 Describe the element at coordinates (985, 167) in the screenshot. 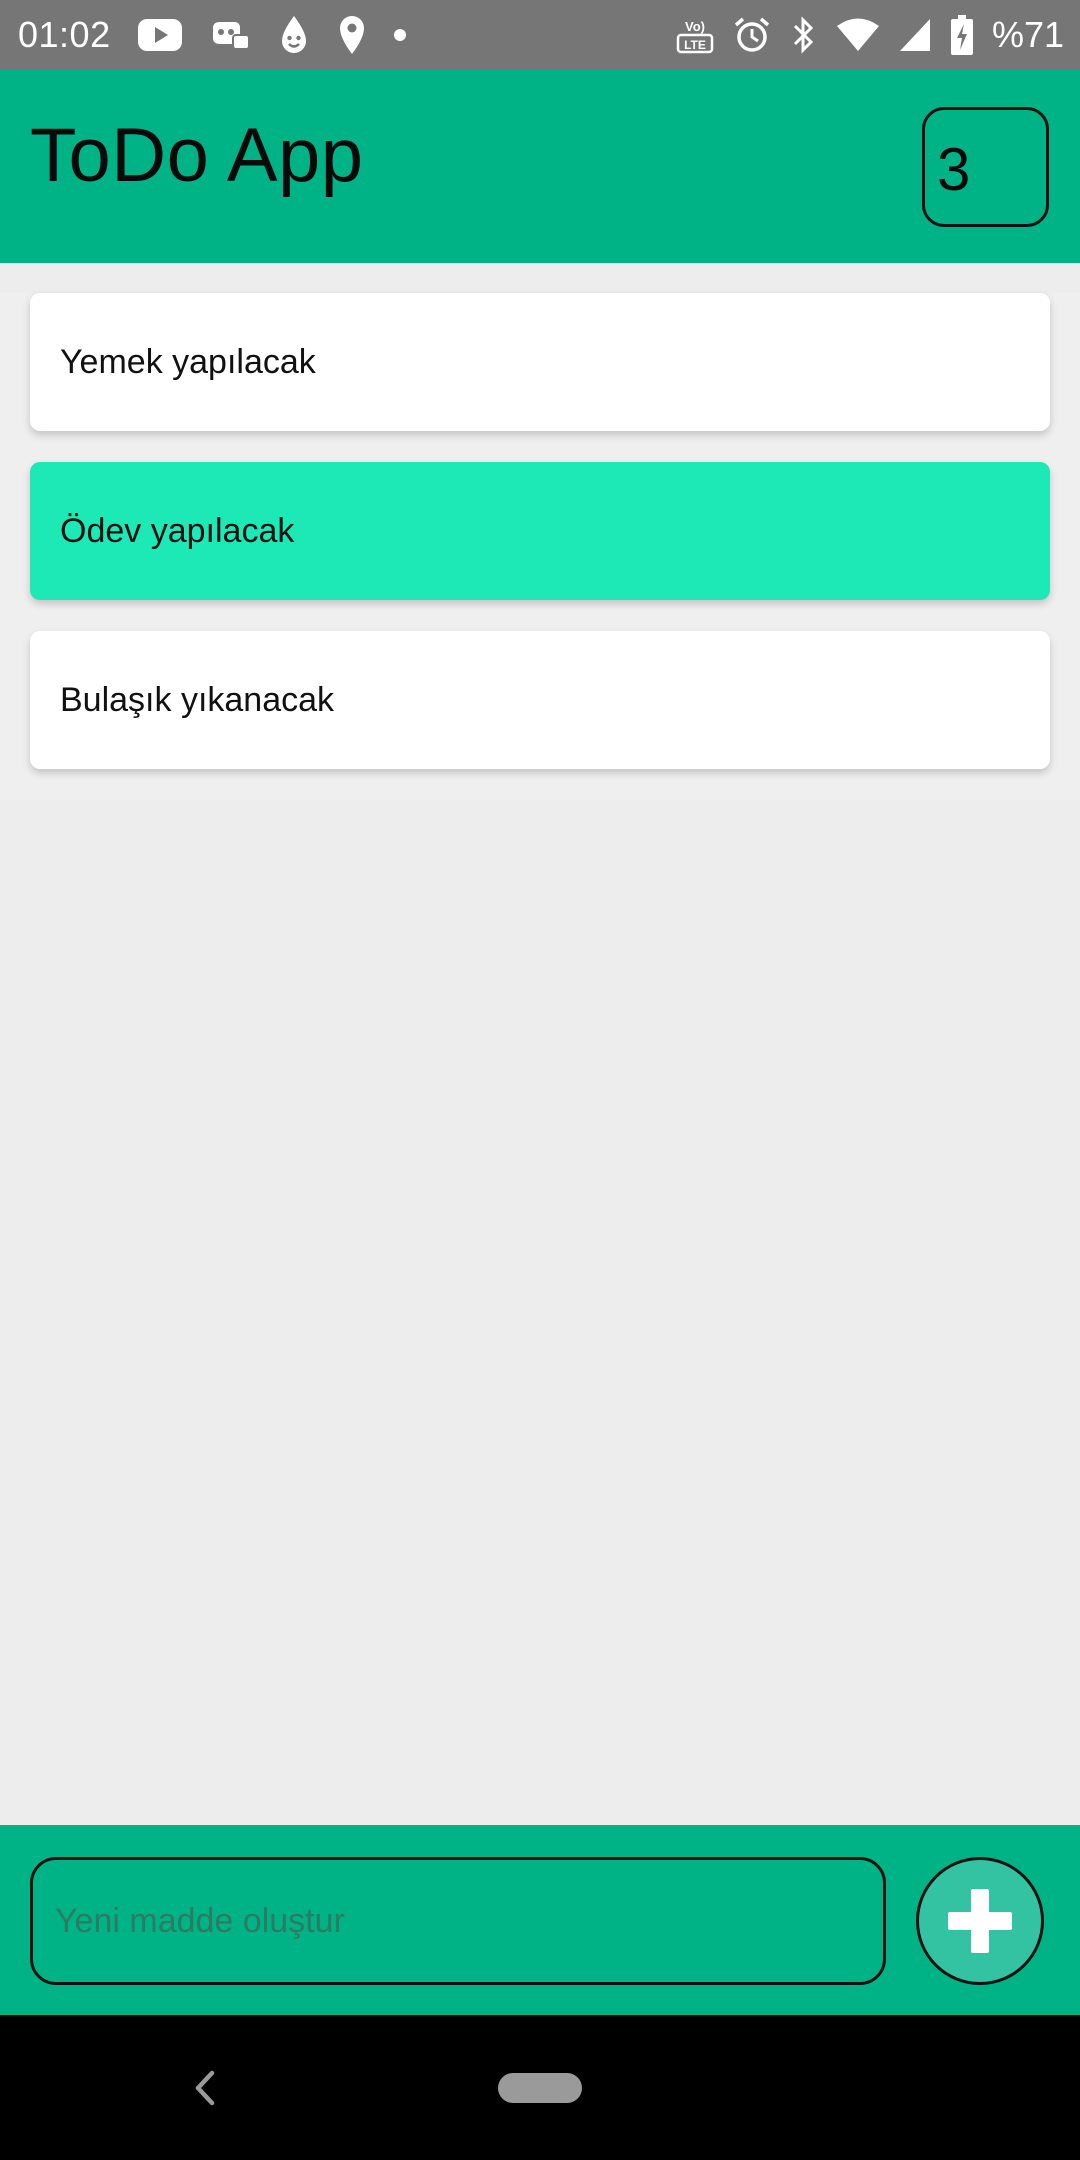

I see `todo-count-badge: 3` at that location.